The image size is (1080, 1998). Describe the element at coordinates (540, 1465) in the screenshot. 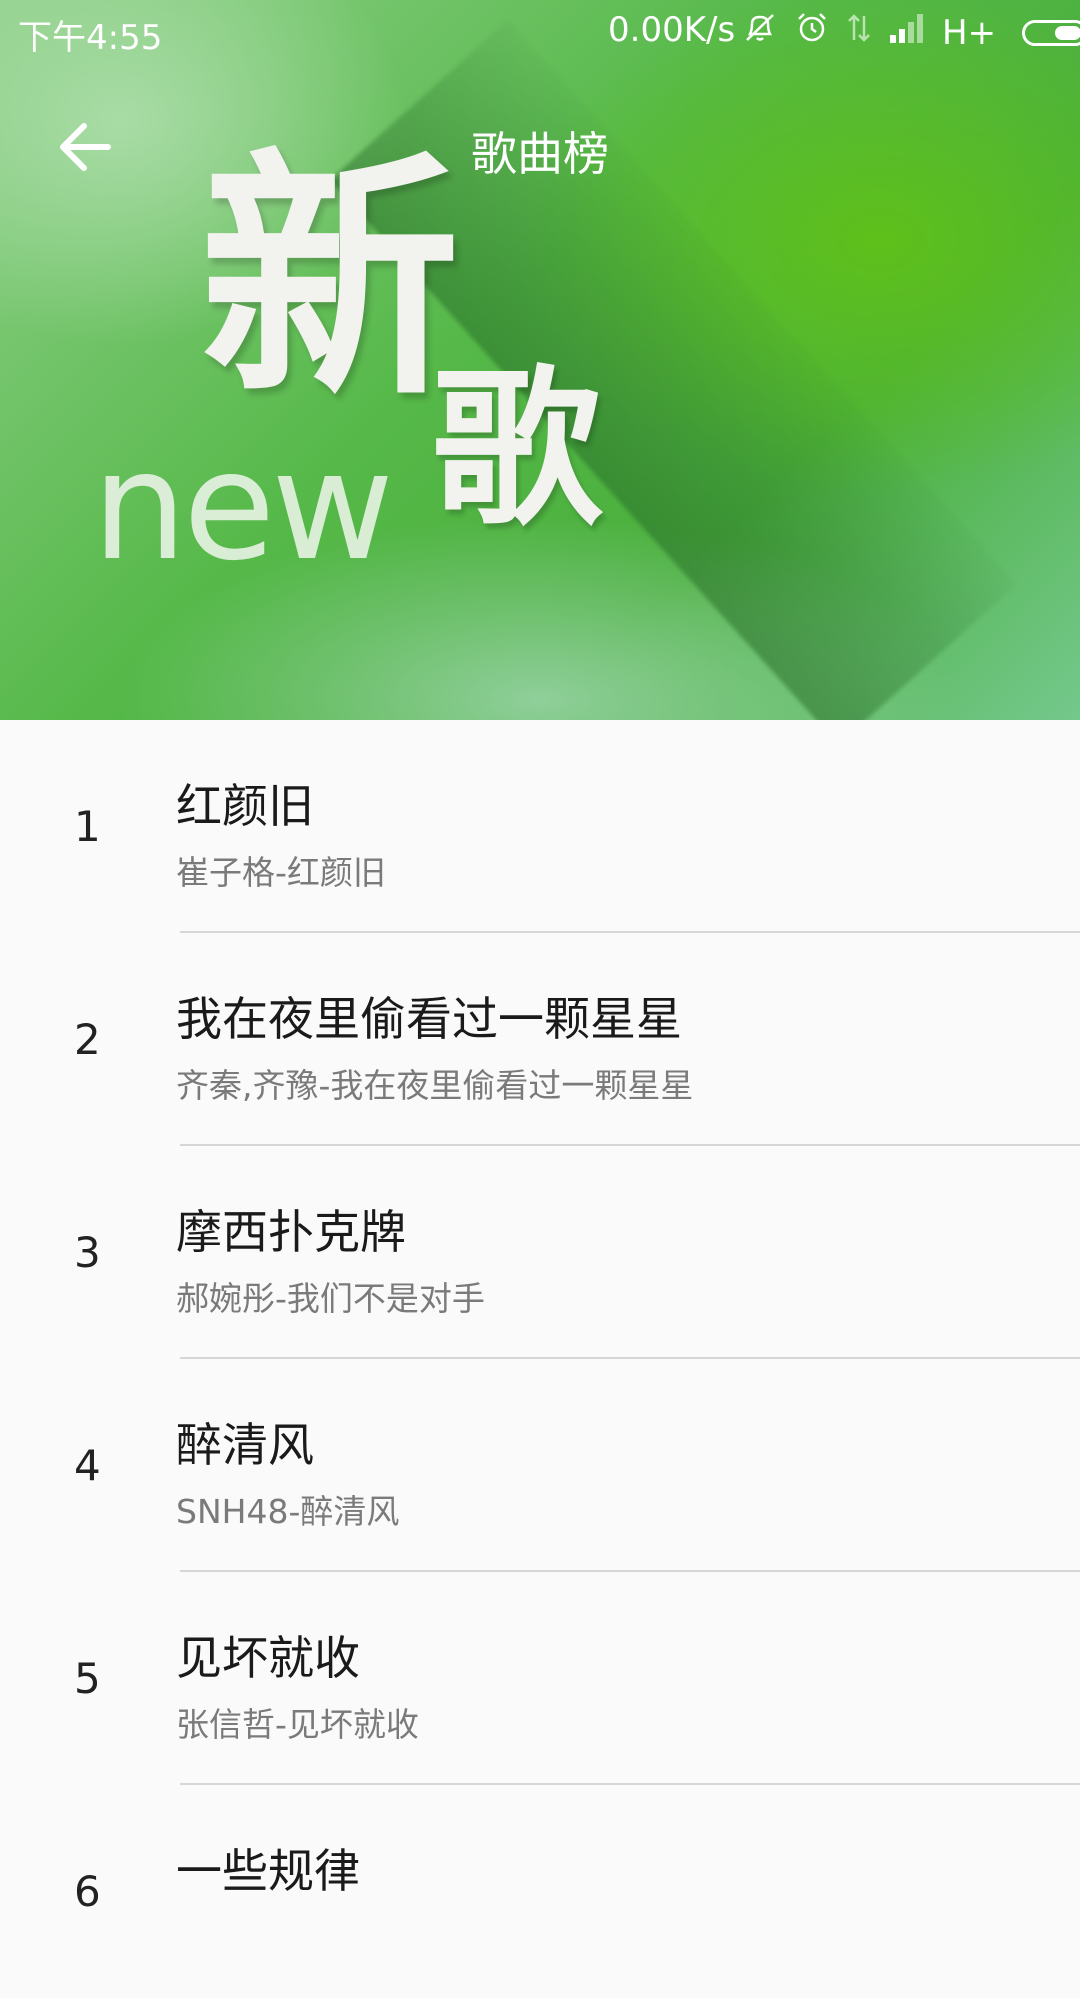

I see `song-row: 4 醉清风 SNH48-醉清风` at that location.